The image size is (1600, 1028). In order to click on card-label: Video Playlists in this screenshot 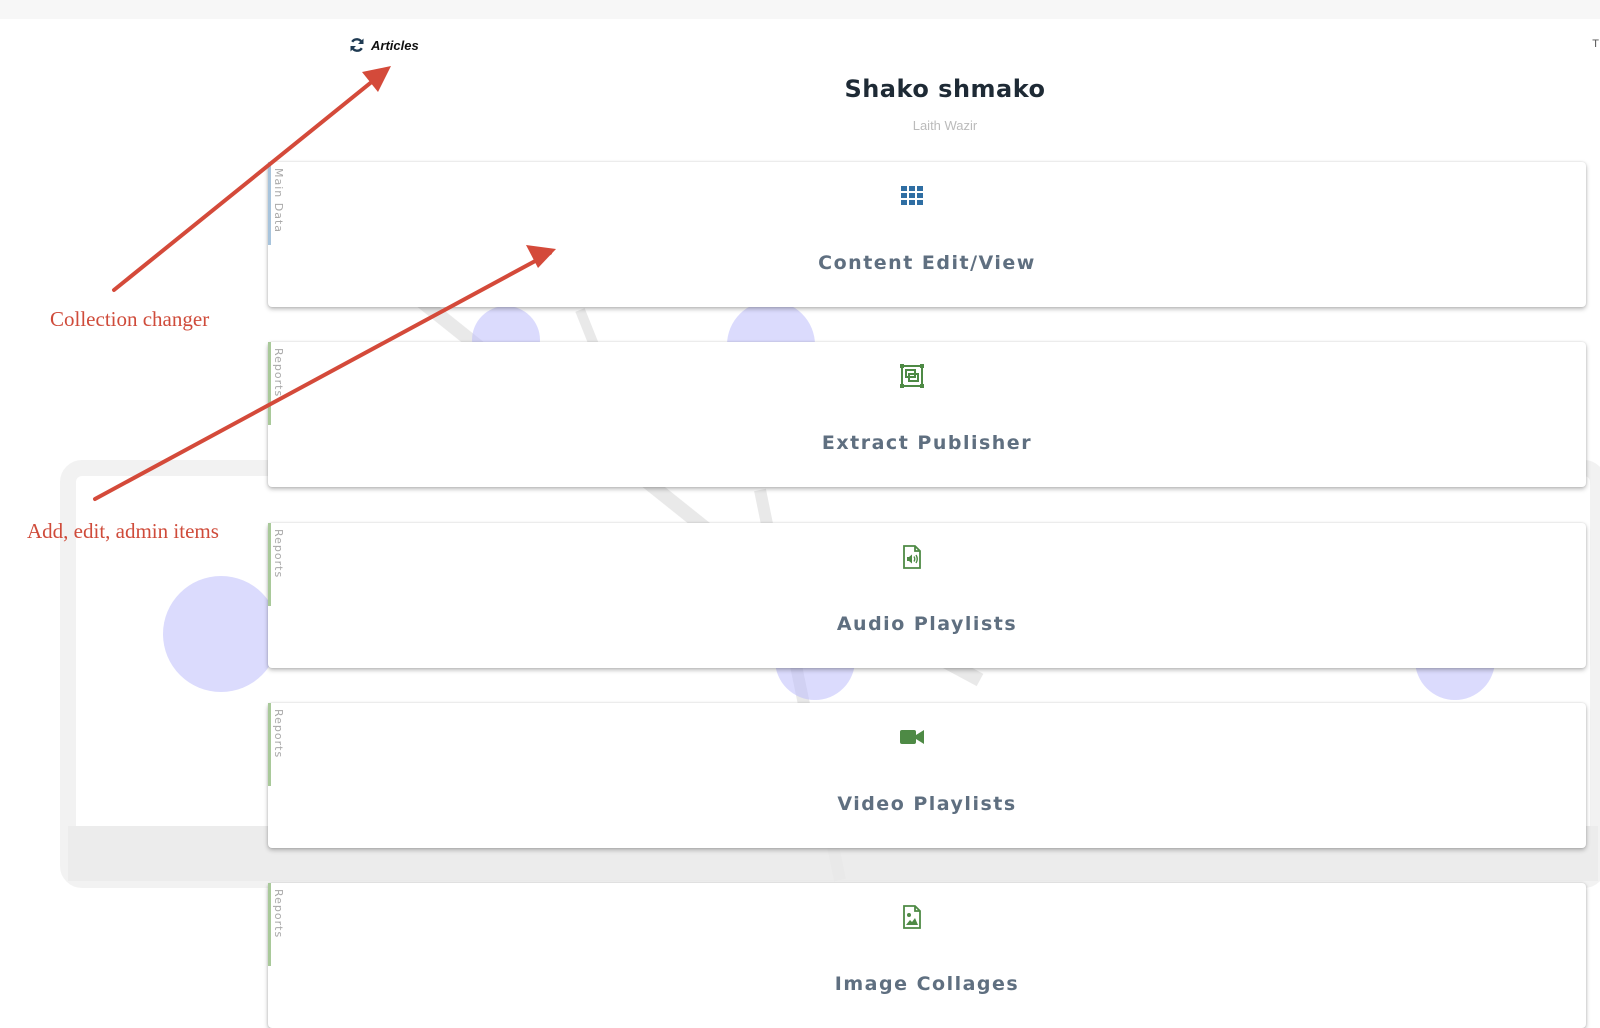, I will do `click(927, 804)`.